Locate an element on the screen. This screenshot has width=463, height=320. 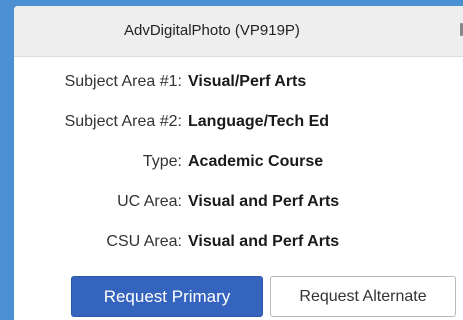
detail-label: Subject Area #2: is located at coordinates (123, 121).